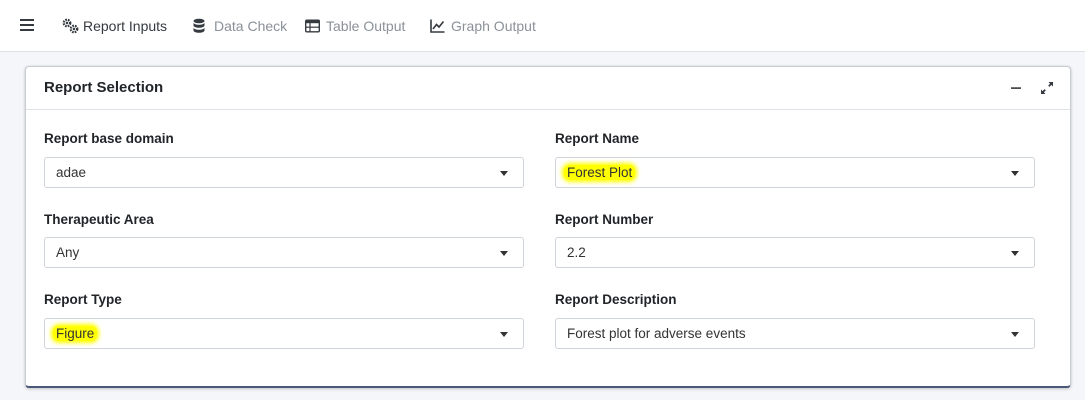 This screenshot has height=400, width=1085. What do you see at coordinates (201, 26) in the screenshot?
I see `database-icon` at bounding box center [201, 26].